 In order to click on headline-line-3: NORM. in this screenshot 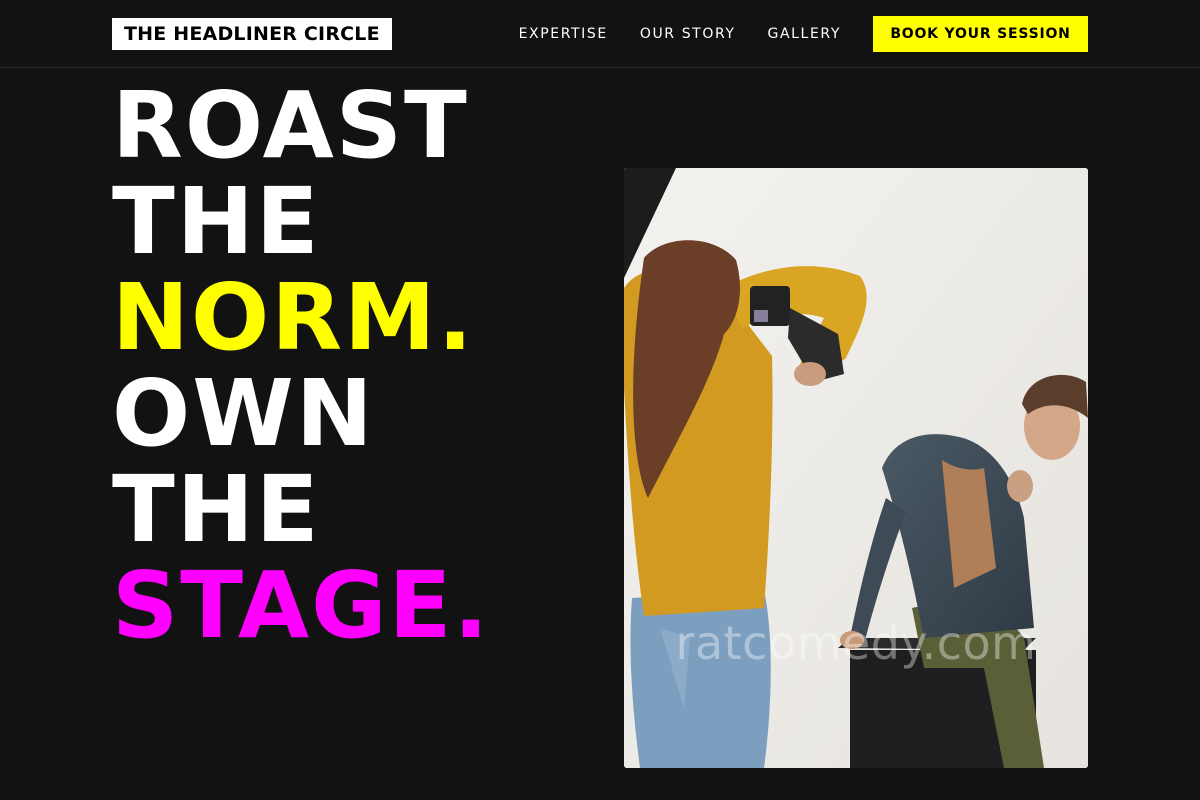, I will do `click(293, 317)`.